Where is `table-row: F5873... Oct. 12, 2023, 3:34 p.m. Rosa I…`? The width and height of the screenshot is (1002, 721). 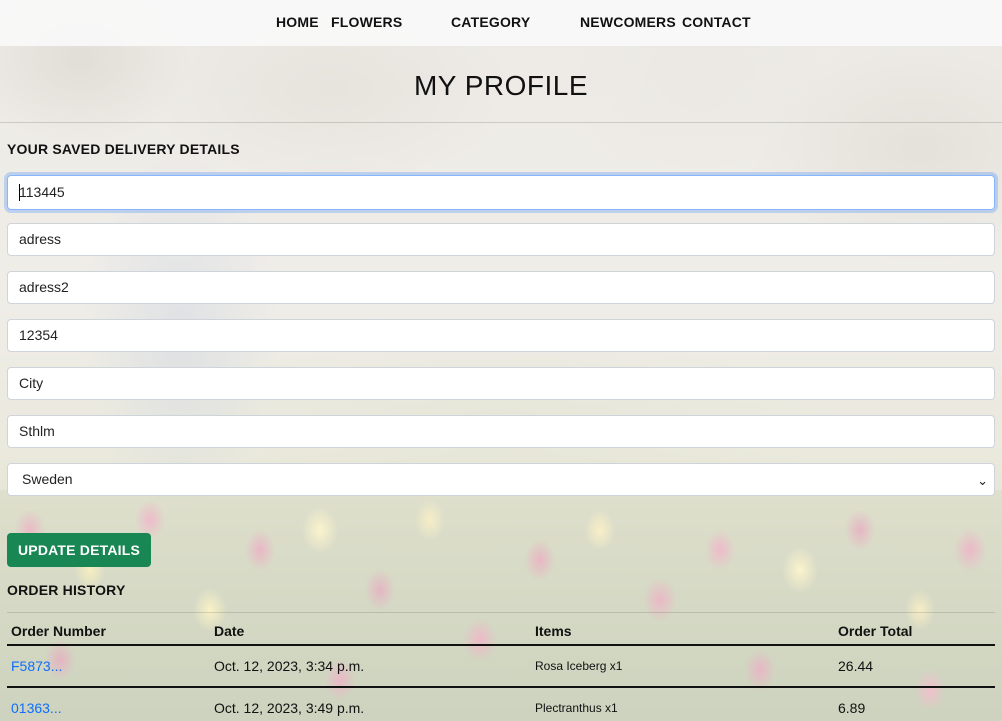 table-row: F5873... Oct. 12, 2023, 3:34 p.m. Rosa I… is located at coordinates (501, 666).